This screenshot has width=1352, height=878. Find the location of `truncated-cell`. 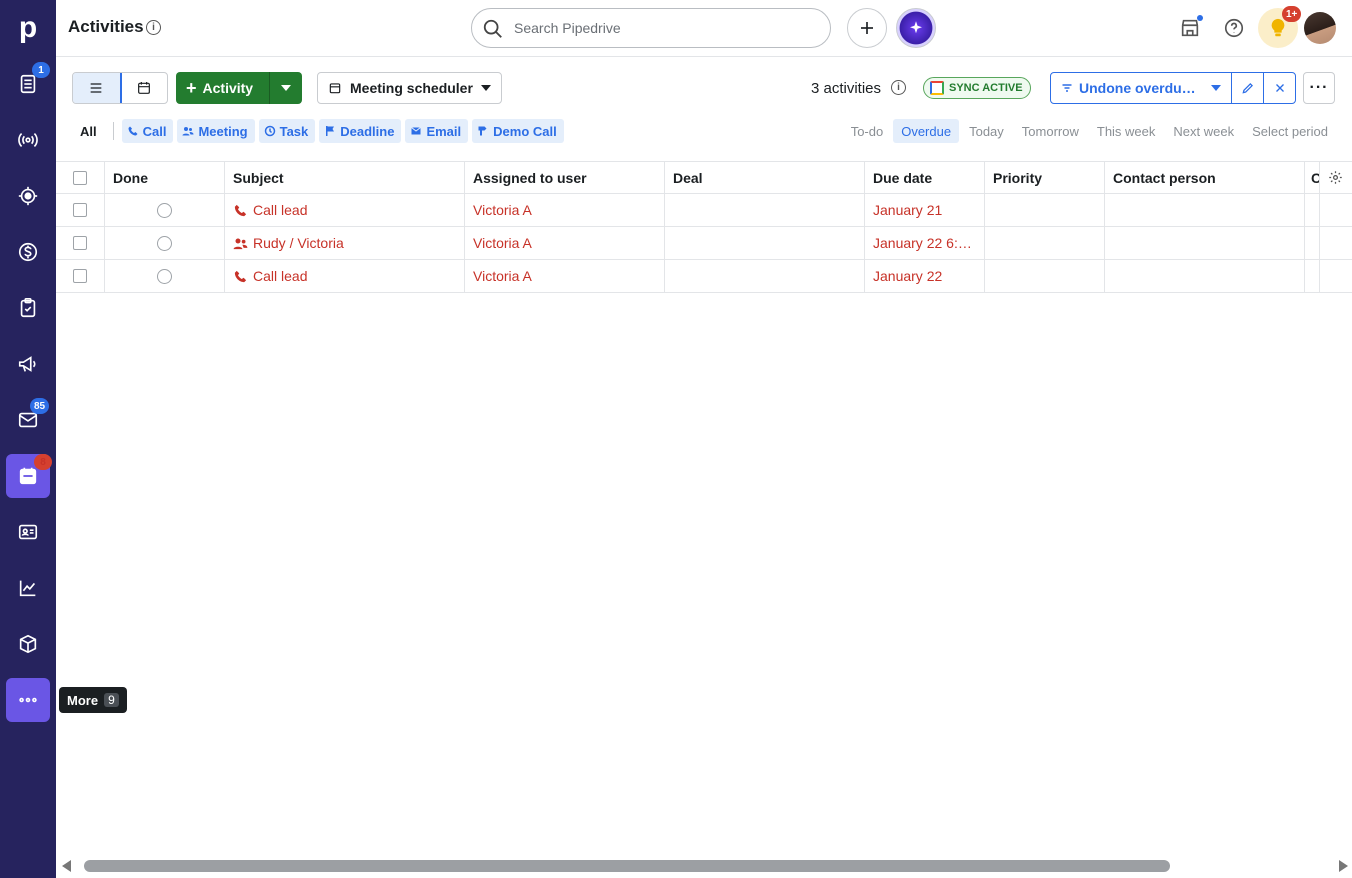

truncated-cell is located at coordinates (1312, 210).